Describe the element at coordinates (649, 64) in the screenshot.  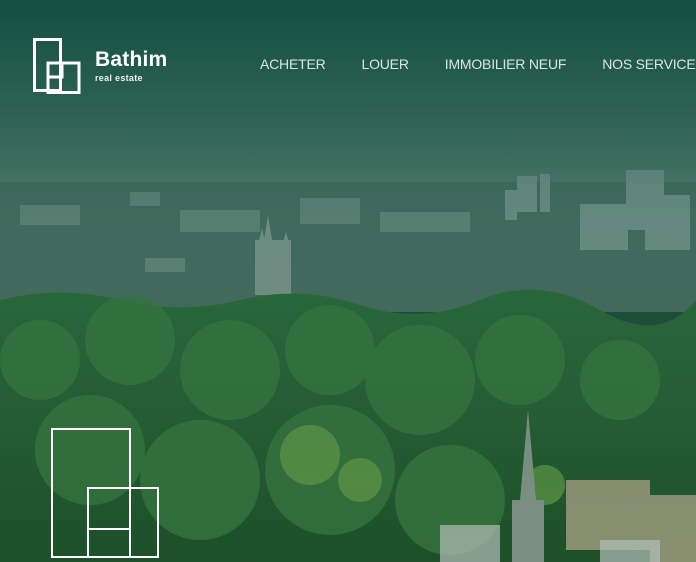
I see `nav-item-nos-services: NOS SERVICES` at that location.